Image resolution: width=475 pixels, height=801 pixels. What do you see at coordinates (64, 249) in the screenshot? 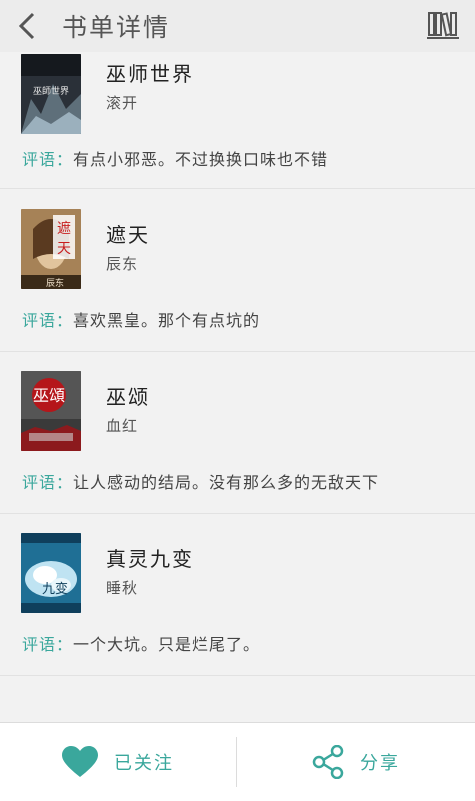
I see `svg-text: 天` at bounding box center [64, 249].